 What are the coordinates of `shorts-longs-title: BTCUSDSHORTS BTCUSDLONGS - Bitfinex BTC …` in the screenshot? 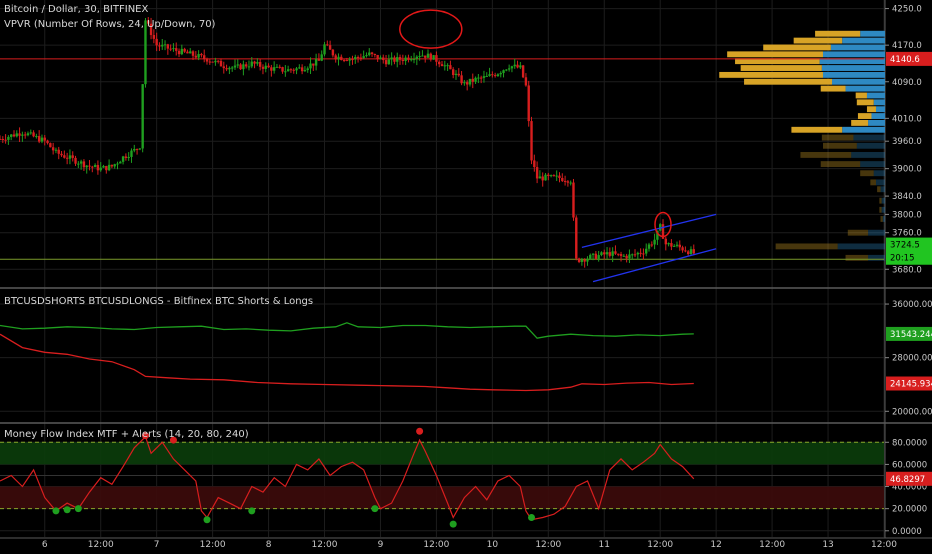 It's located at (158, 301).